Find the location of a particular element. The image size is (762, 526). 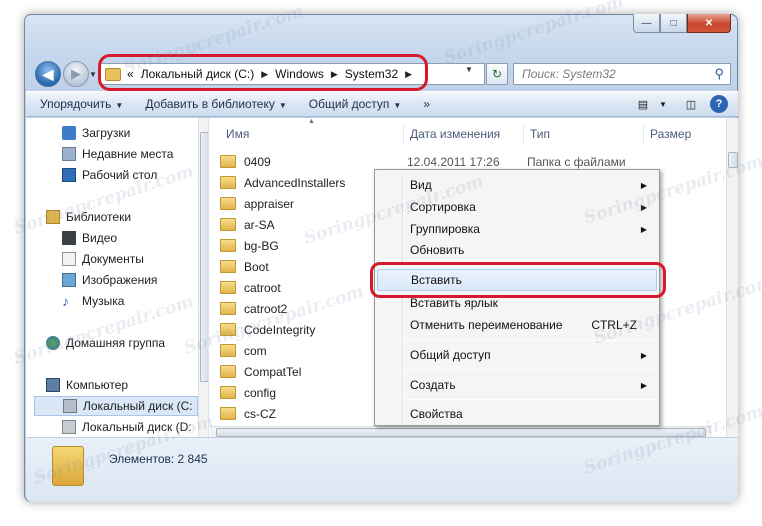

search-input: Поиск: System32 ⚲ is located at coordinates (622, 74).